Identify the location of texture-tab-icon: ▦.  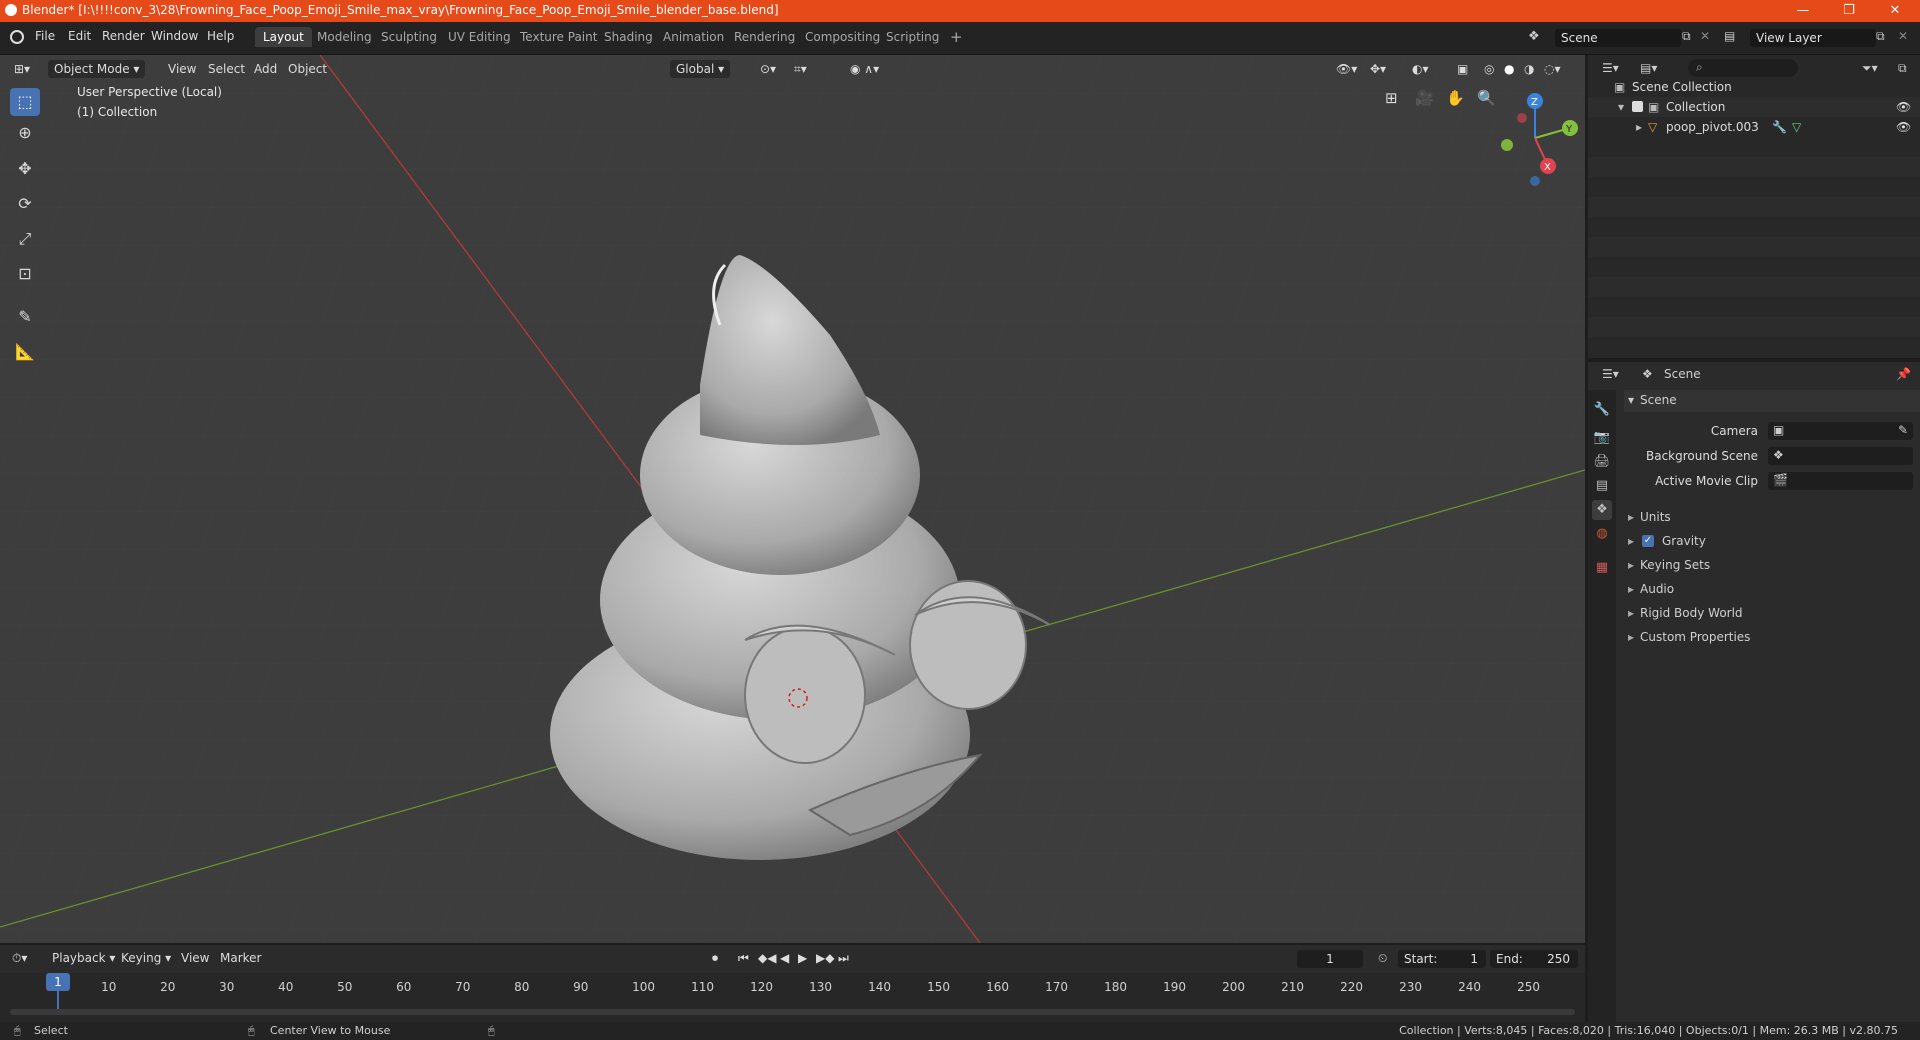
(1602, 568).